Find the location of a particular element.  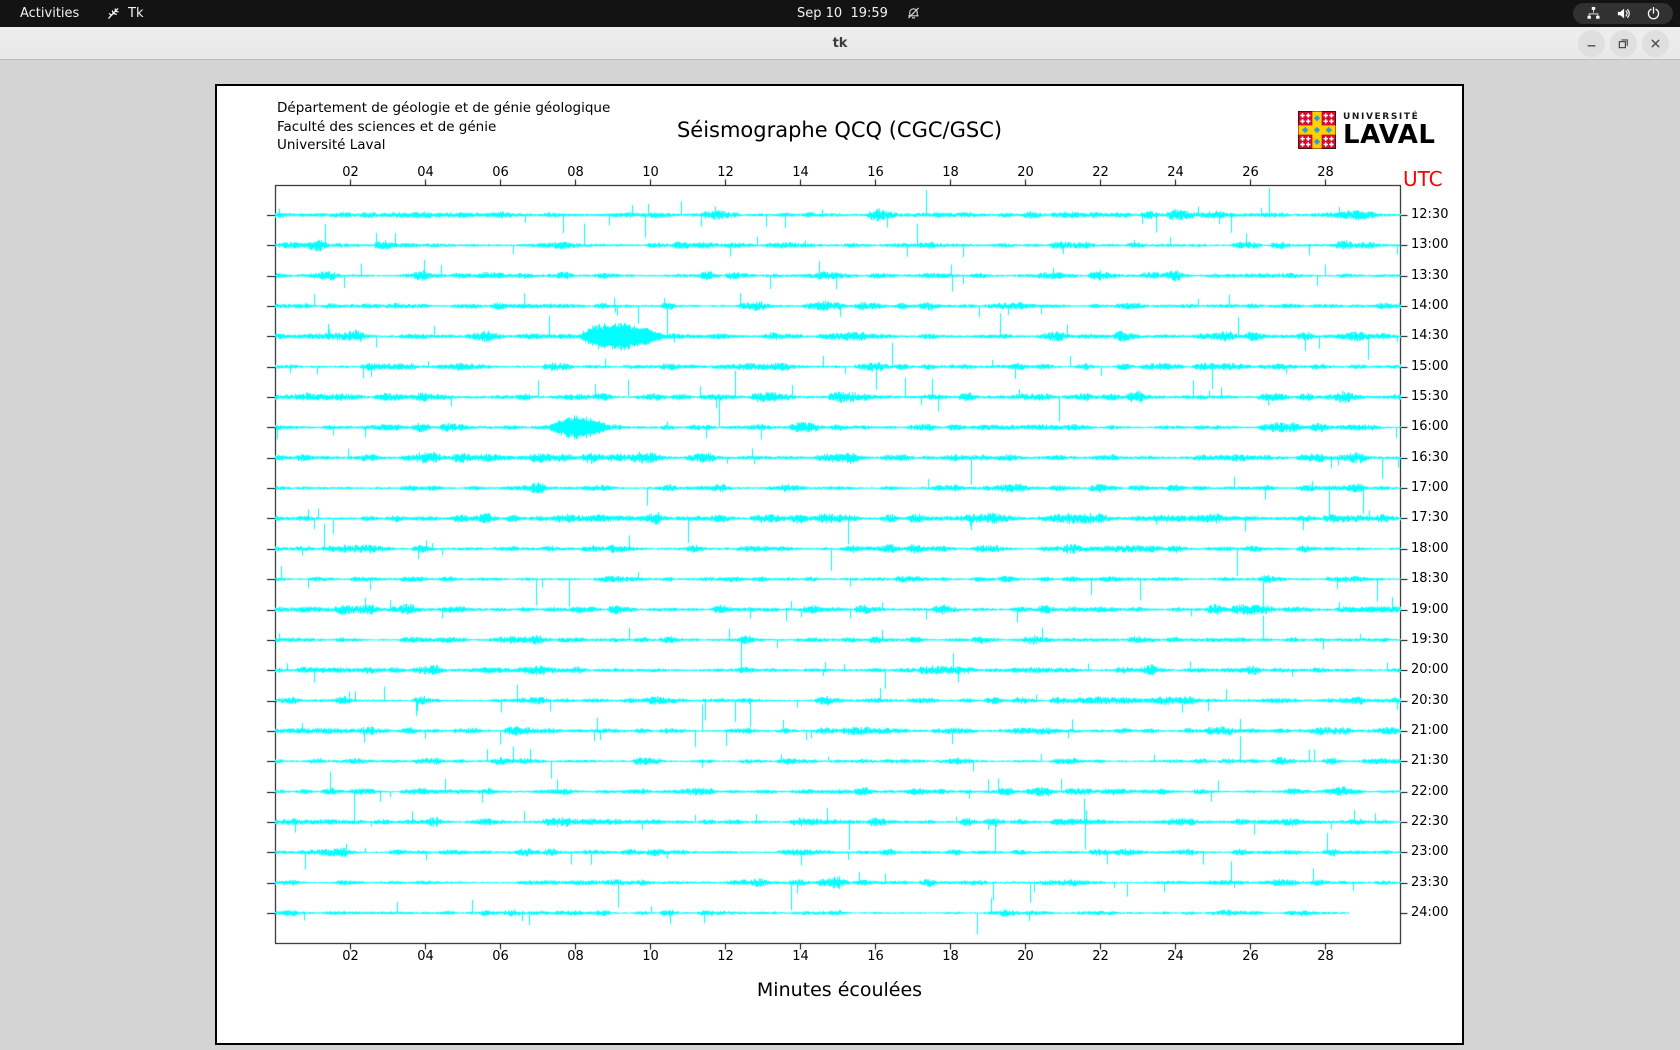

minimize-icon is located at coordinates (1591, 46).